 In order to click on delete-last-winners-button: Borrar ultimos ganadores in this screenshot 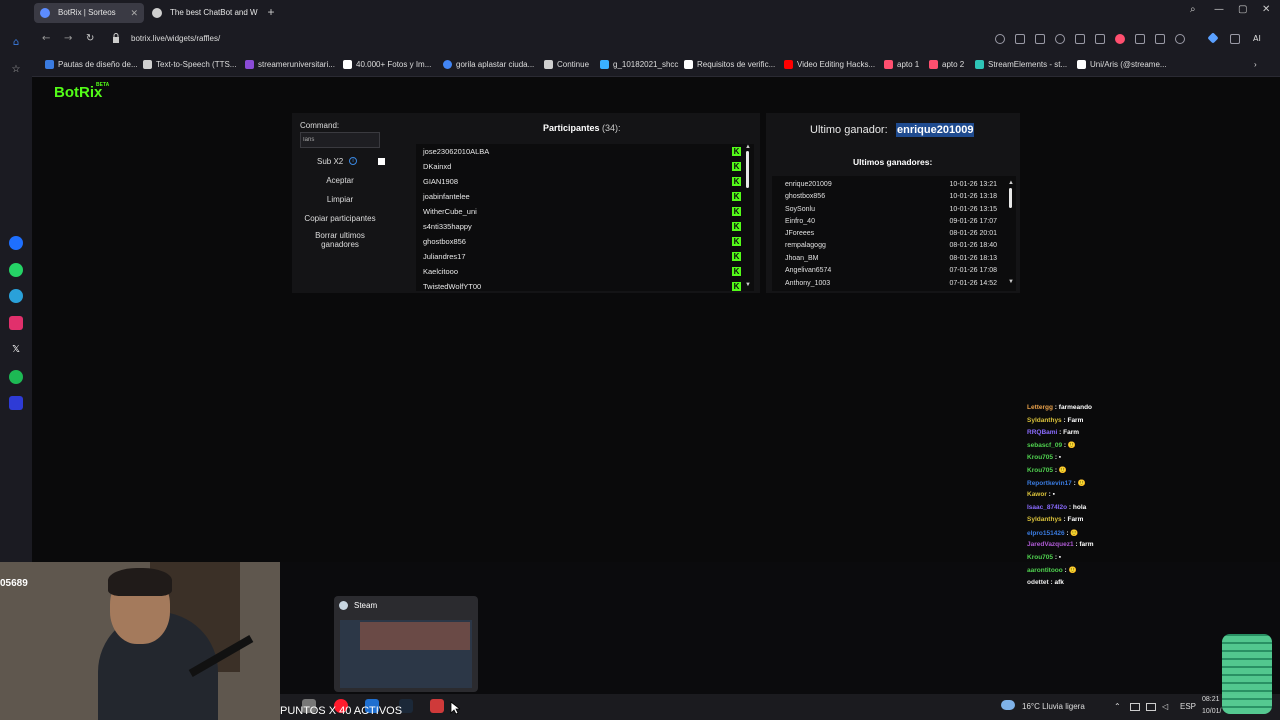, I will do `click(340, 240)`.